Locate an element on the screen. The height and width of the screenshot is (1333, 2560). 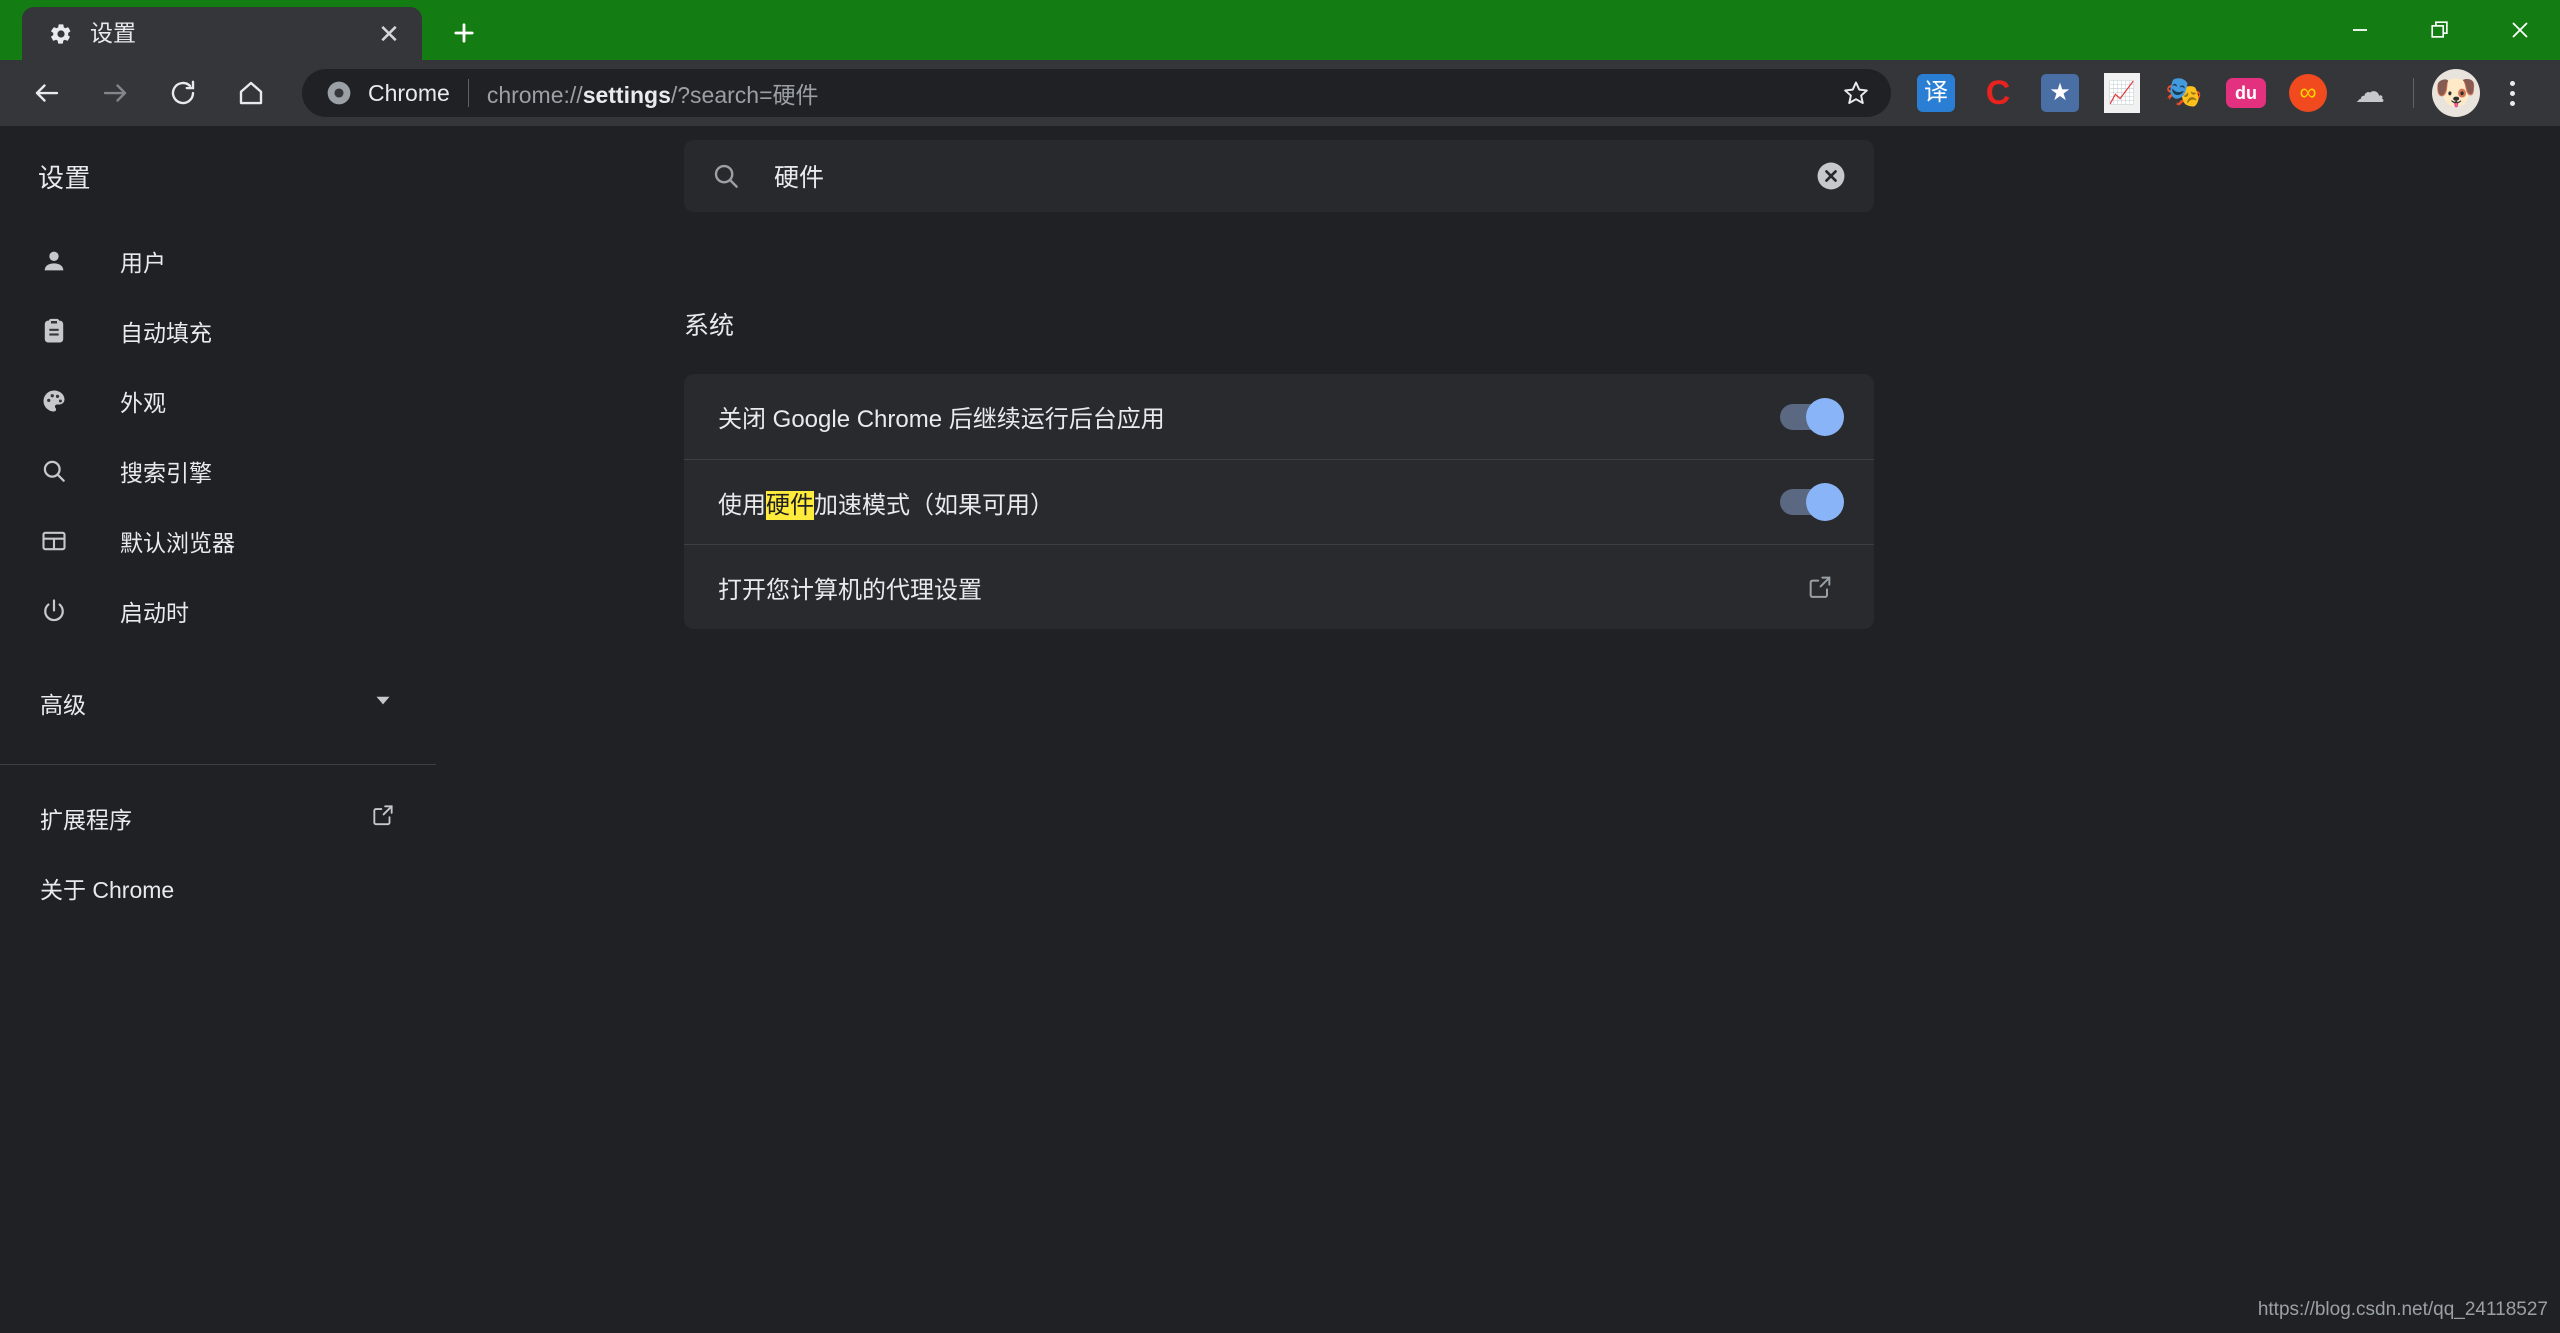
setting-label: 关闭 Google Chrome 后继续运行后台应用 is located at coordinates (941, 419).